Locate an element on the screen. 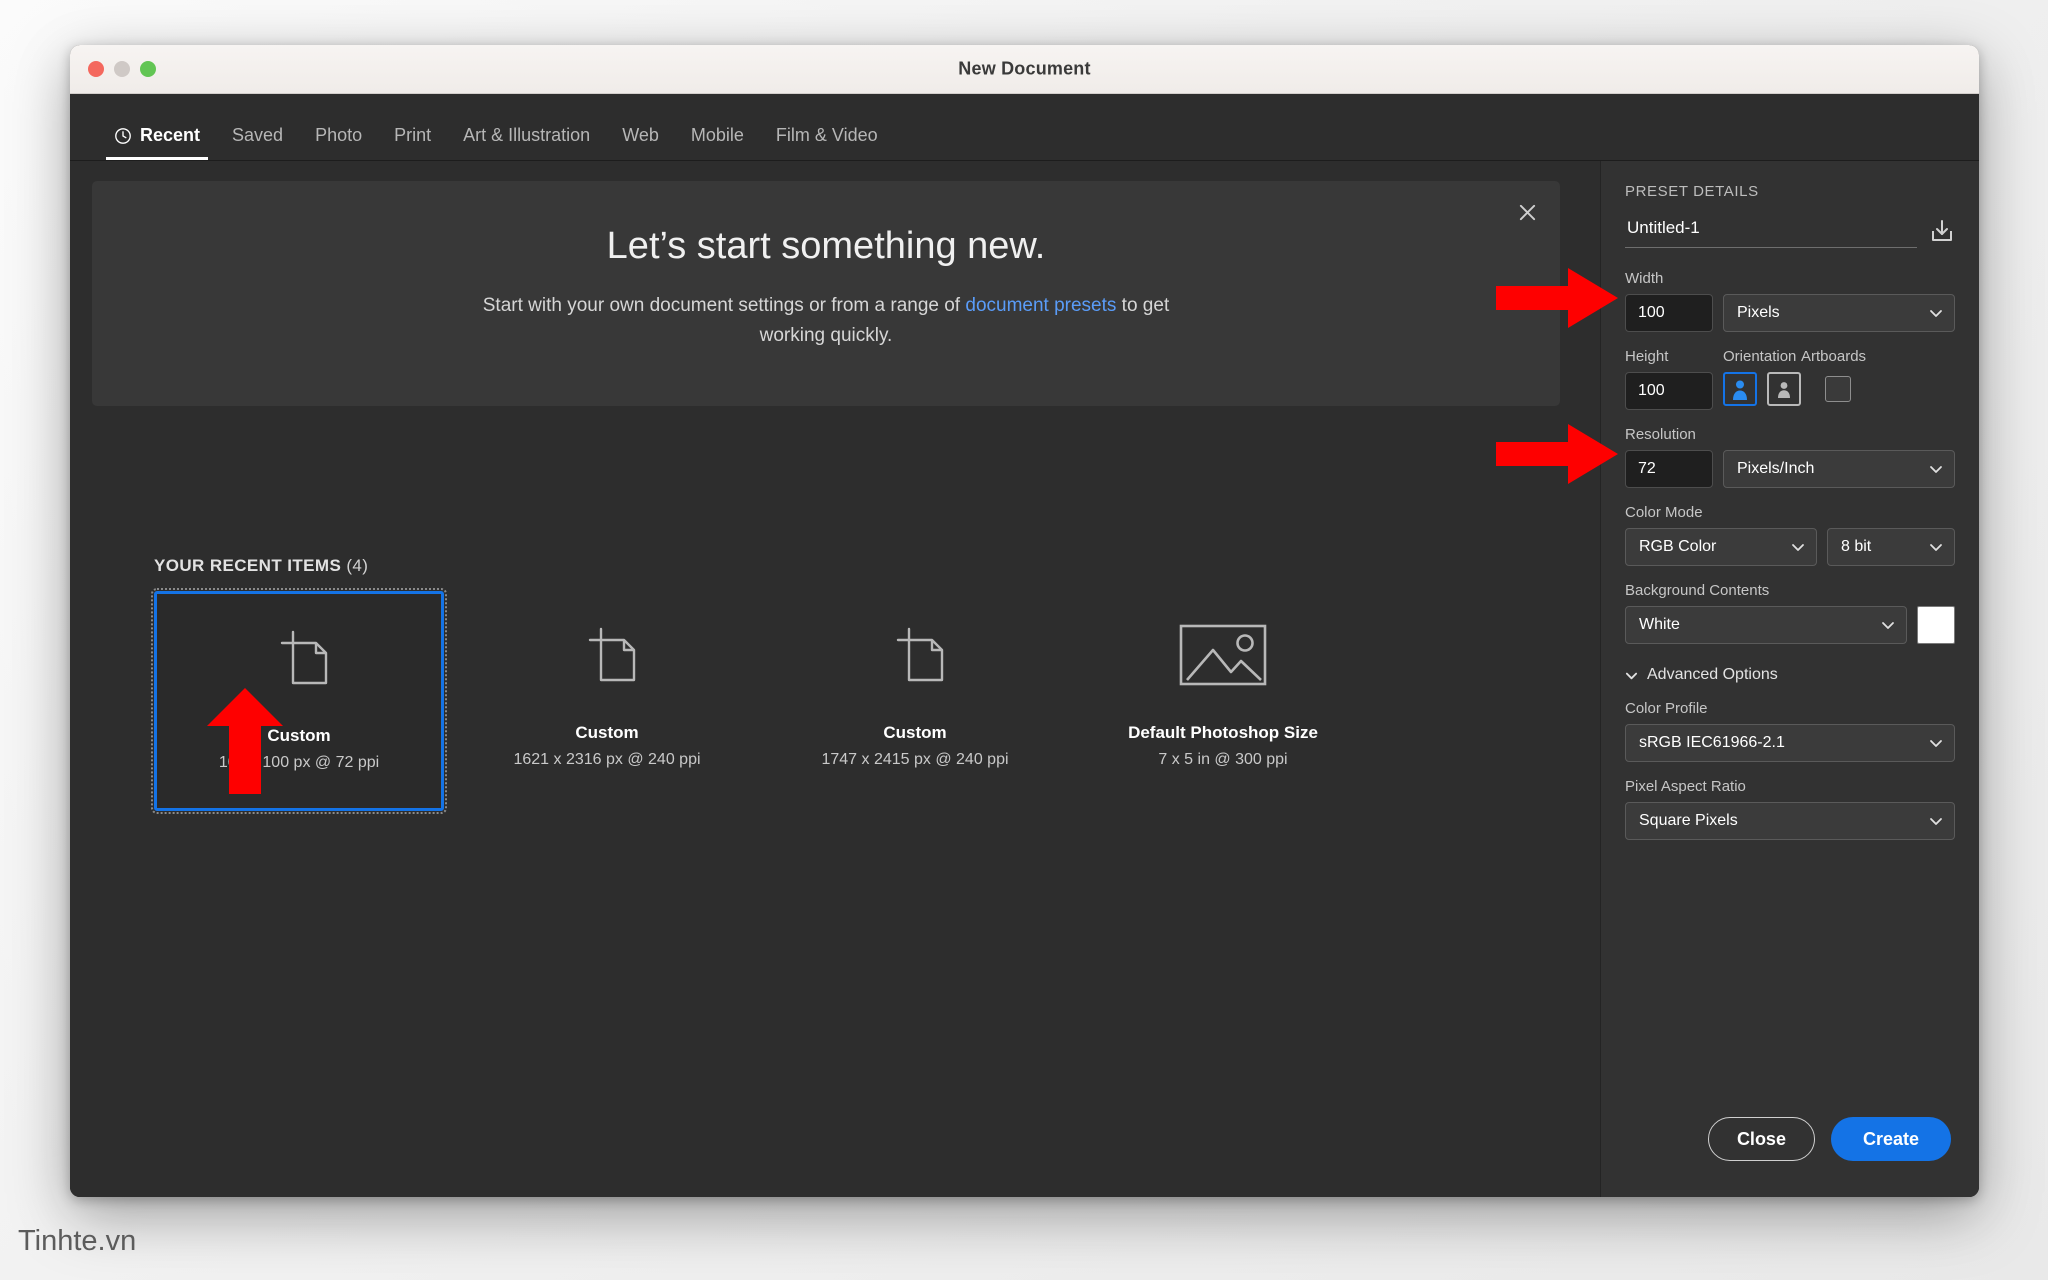 The height and width of the screenshot is (1280, 2048). resolution-row: Pixels/Inch is located at coordinates (1790, 469).